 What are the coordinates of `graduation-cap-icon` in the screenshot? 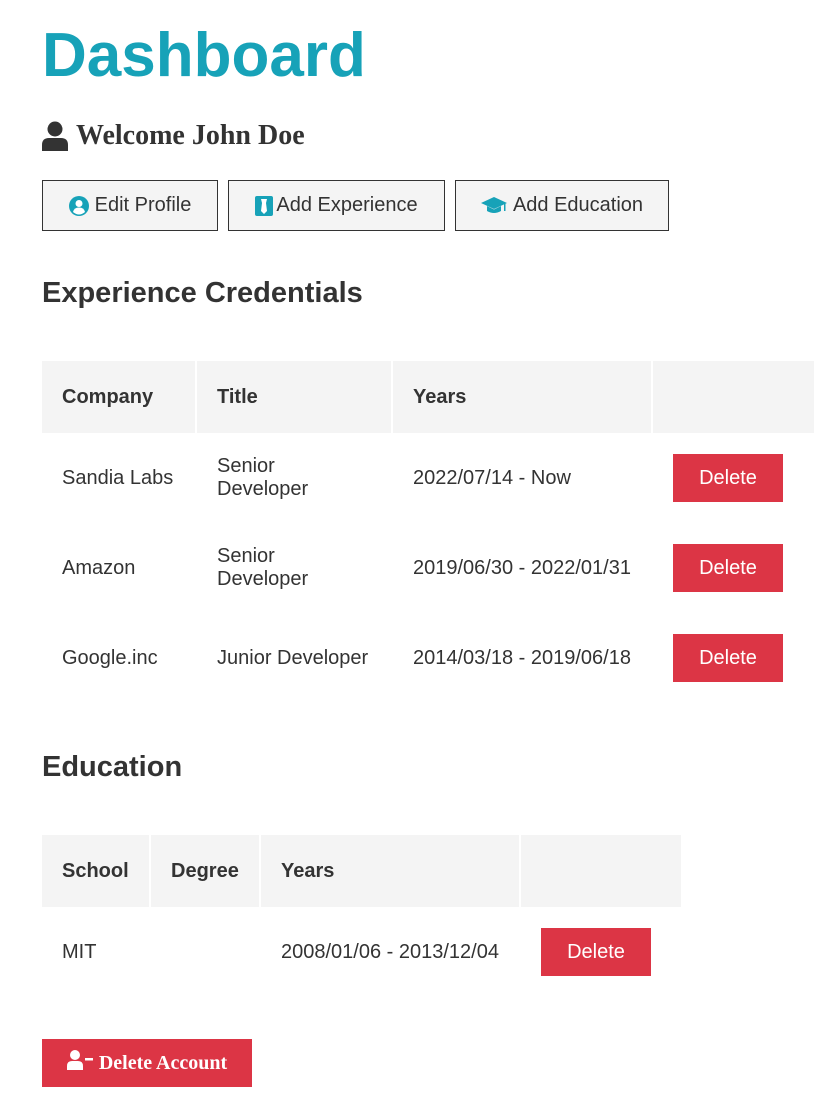 It's located at (493, 205).